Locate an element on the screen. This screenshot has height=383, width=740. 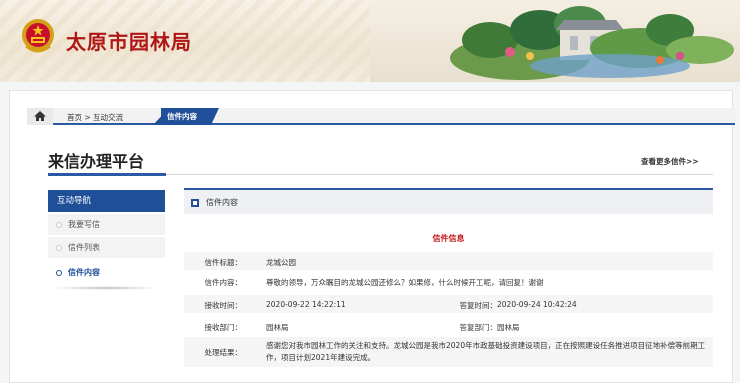
row-subject: 信件标题： 龙城公园 is located at coordinates (448, 261).